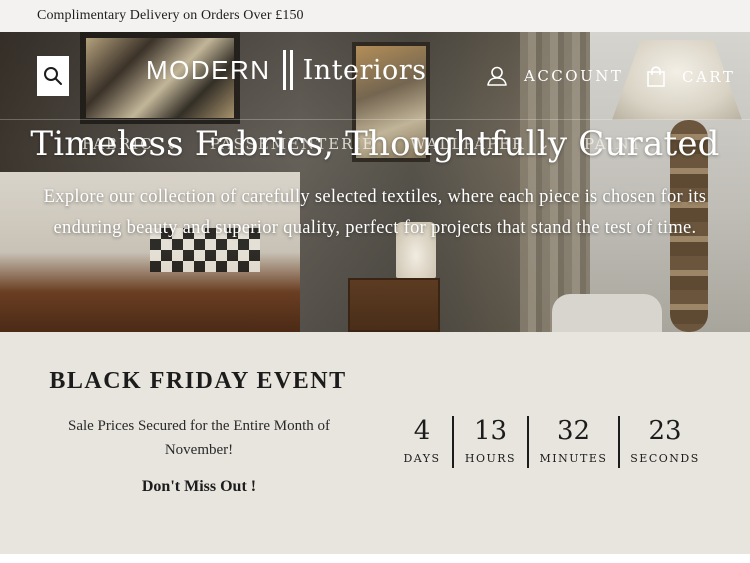 This screenshot has width=750, height=563. What do you see at coordinates (208, 69) in the screenshot?
I see `logo-modern: MODERN` at bounding box center [208, 69].